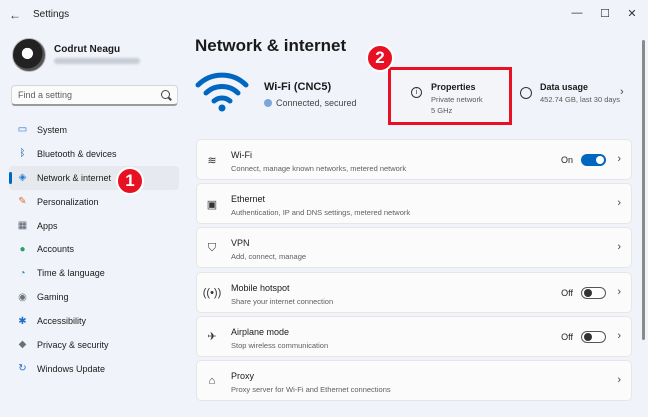 Image resolution: width=648 pixels, height=417 pixels. I want to click on sidebar-item-label: Privacy & security, so click(73, 344).